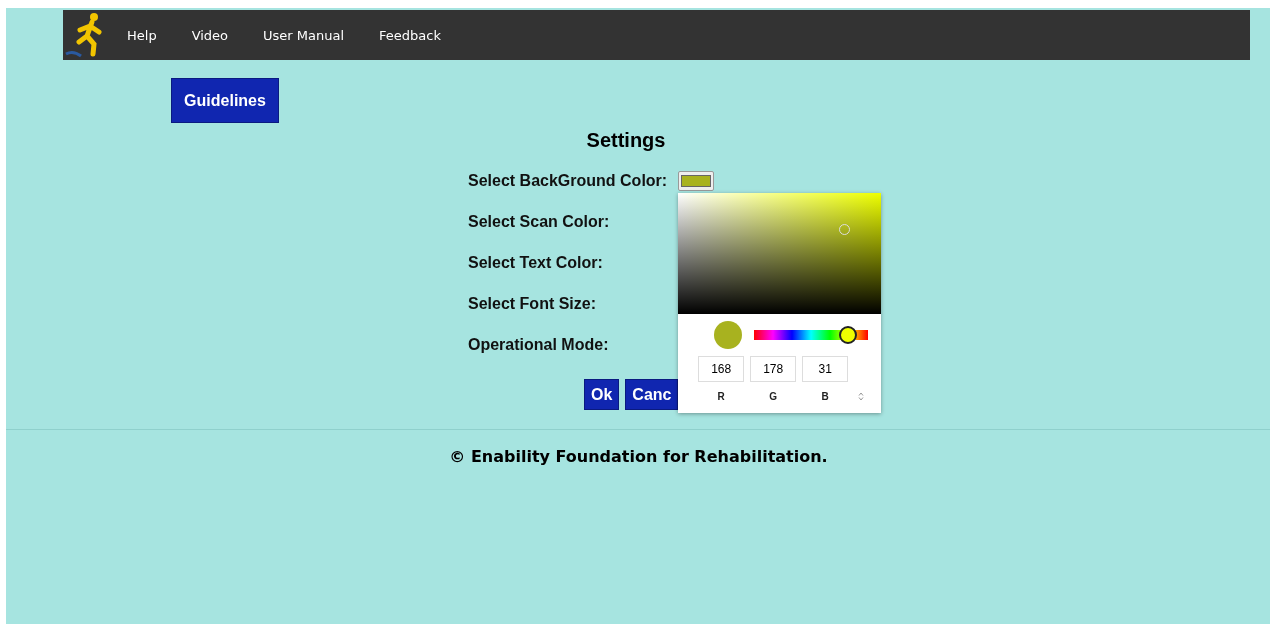 The height and width of the screenshot is (624, 1270). Describe the element at coordinates (721, 396) in the screenshot. I see `channel-label: R` at that location.